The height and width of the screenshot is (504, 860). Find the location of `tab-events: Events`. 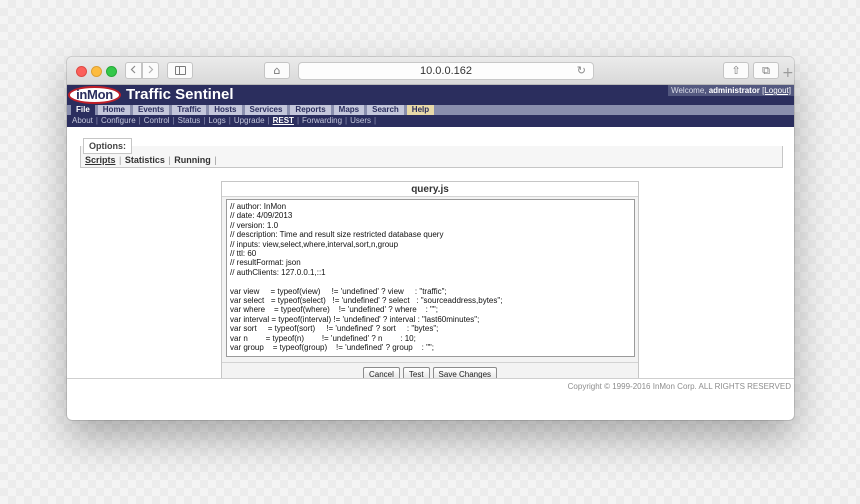

tab-events: Events is located at coordinates (151, 110).